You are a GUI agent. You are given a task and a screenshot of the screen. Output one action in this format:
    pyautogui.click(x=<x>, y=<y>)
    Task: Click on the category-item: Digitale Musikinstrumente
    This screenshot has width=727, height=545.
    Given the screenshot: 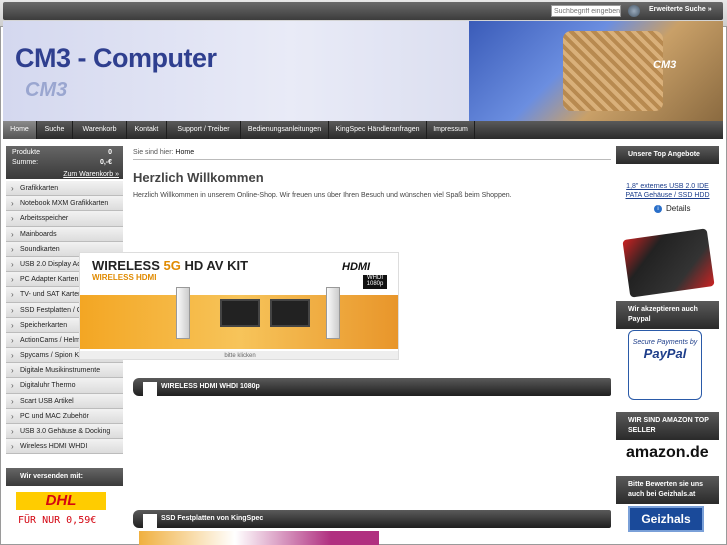 What is the action you would take?
    pyautogui.click(x=64, y=371)
    